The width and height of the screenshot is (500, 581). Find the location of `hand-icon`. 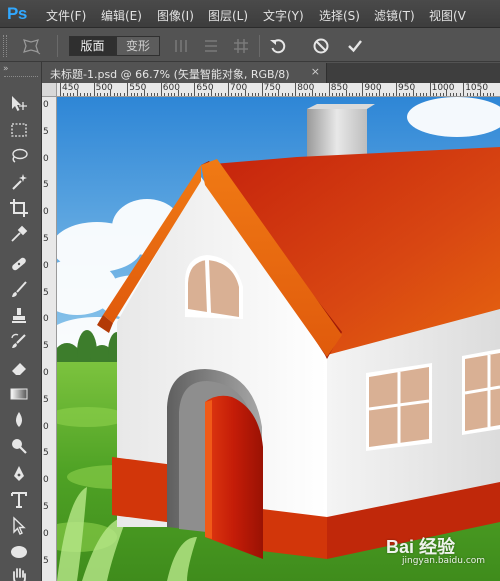

hand-icon is located at coordinates (19, 573).